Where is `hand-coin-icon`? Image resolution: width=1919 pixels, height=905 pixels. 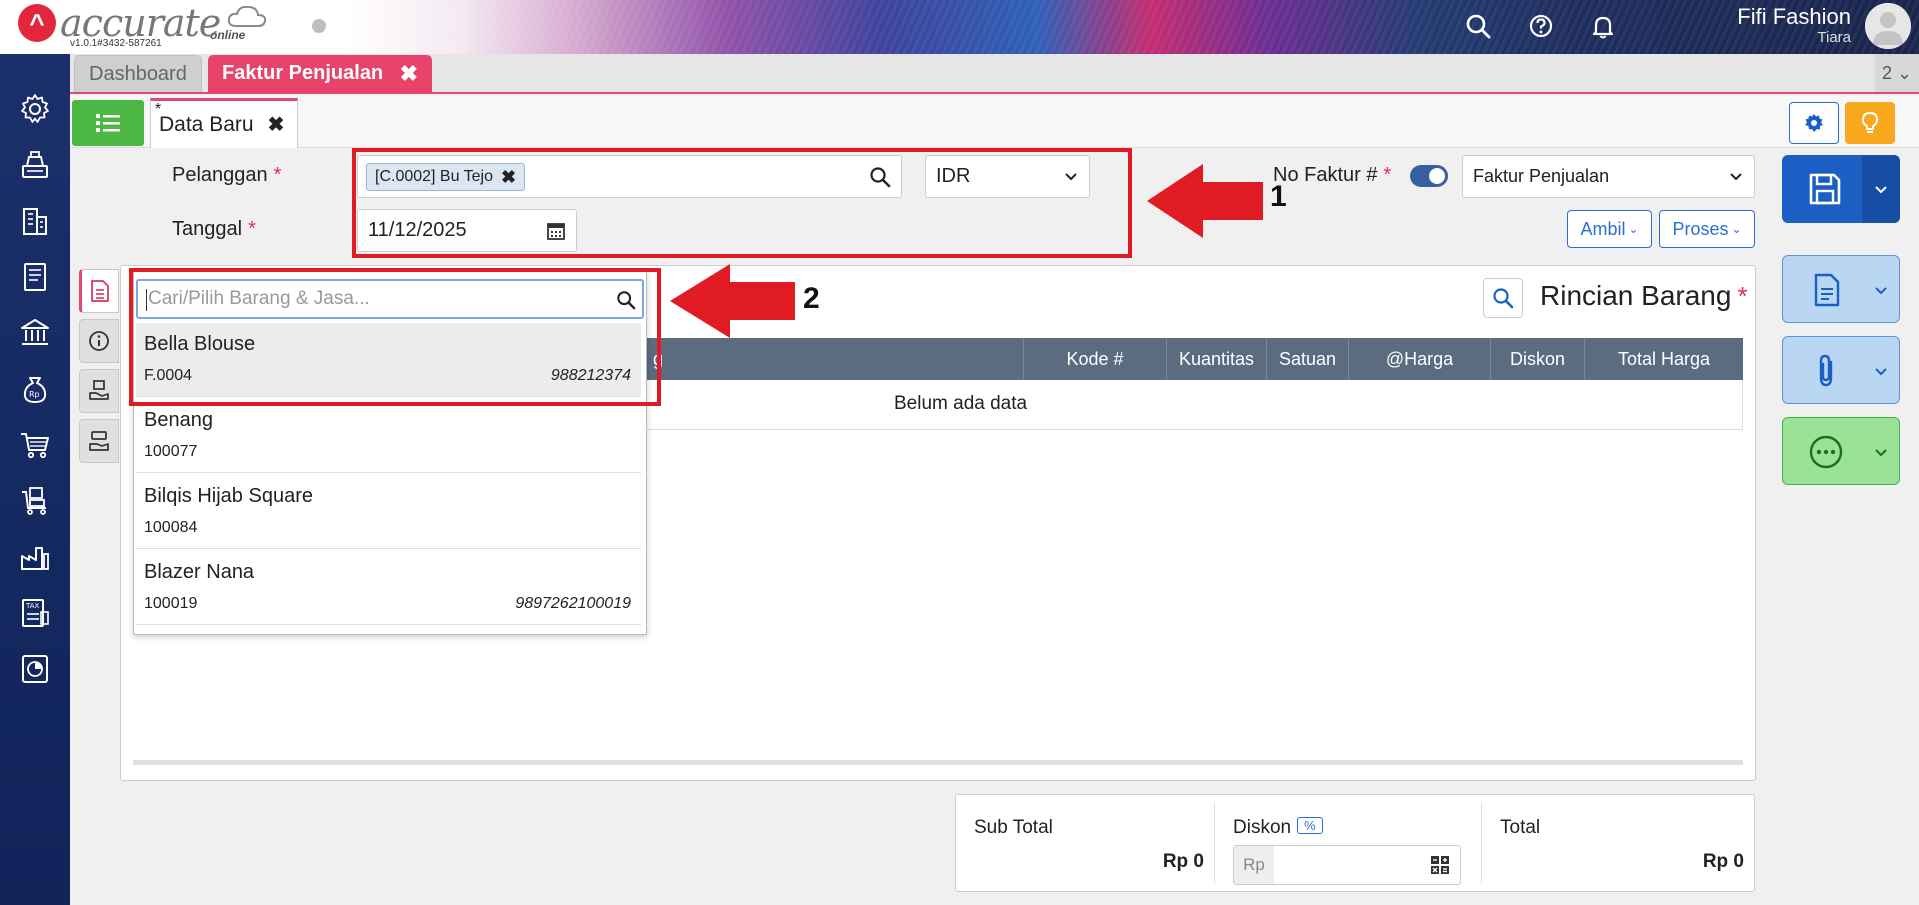 hand-coin-icon is located at coordinates (99, 441).